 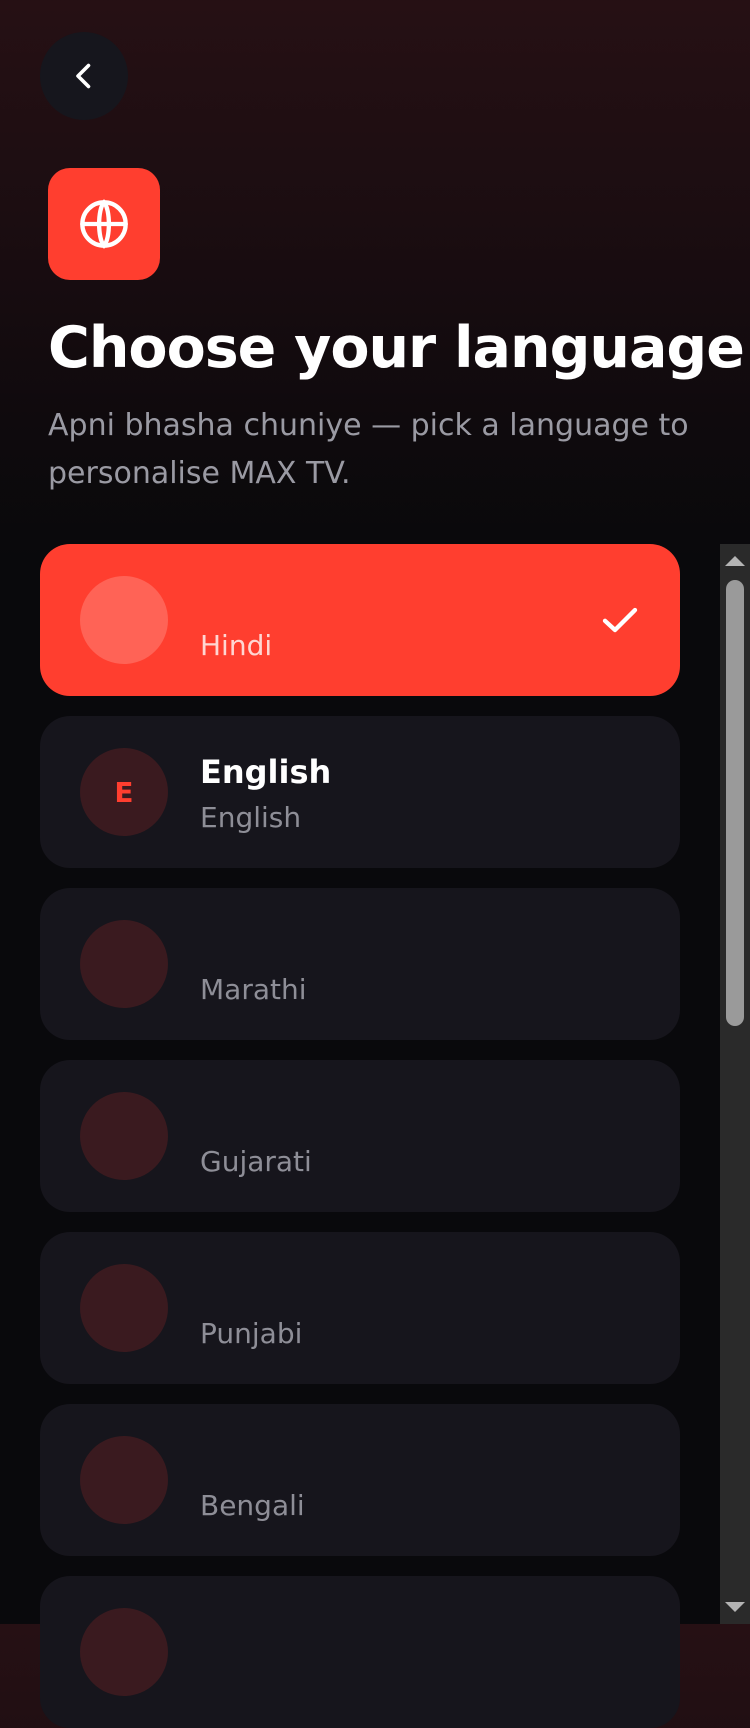 I want to click on language-badge, so click(x=104, y=224).